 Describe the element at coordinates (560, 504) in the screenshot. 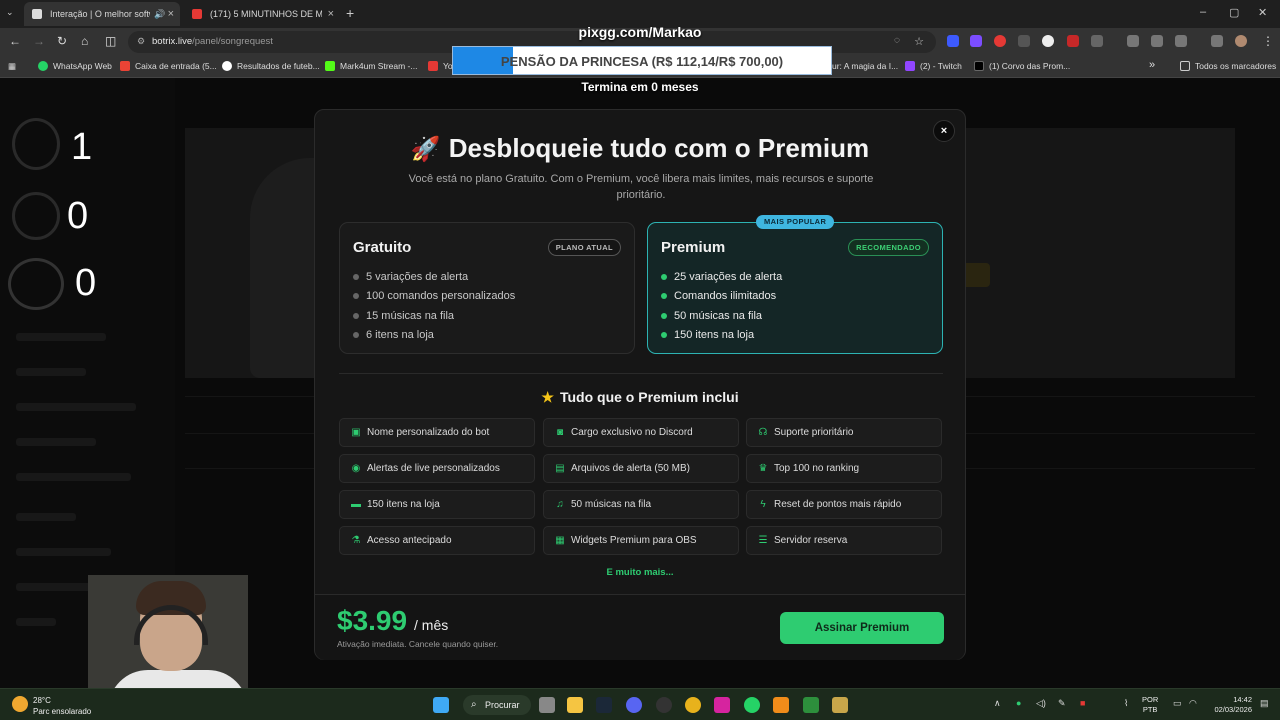

I see `music-icon: ♫` at that location.